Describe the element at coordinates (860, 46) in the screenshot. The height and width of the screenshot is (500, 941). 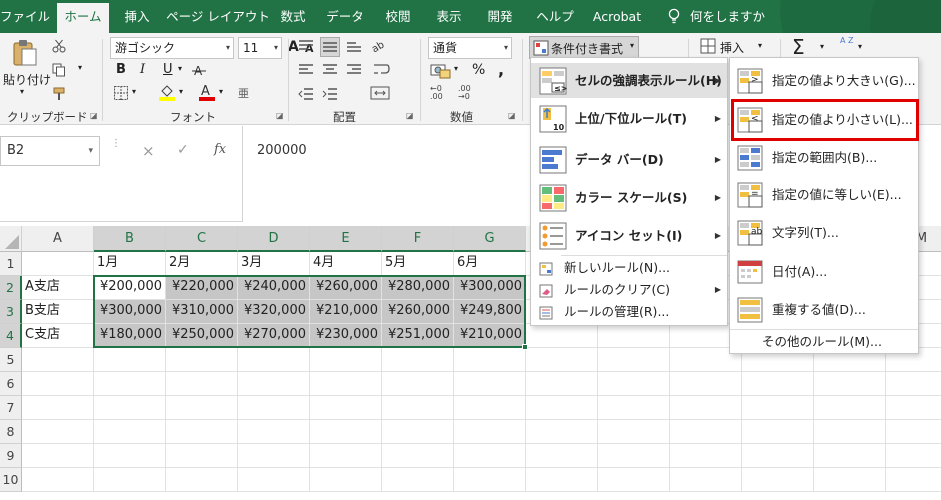
I see `sort-dropdown-icon: ▾` at that location.